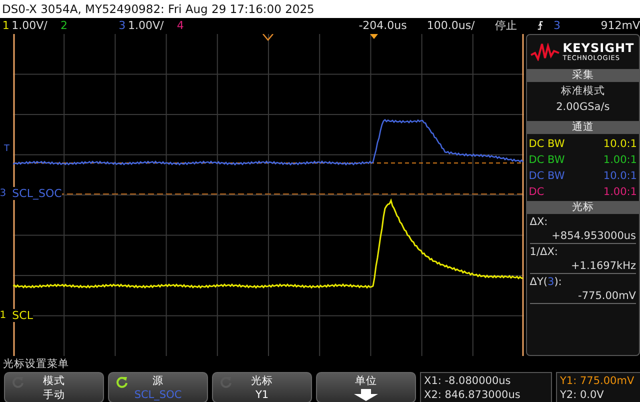 This screenshot has height=402, width=640. I want to click on channel-label: SCL_SOC, so click(37, 193).